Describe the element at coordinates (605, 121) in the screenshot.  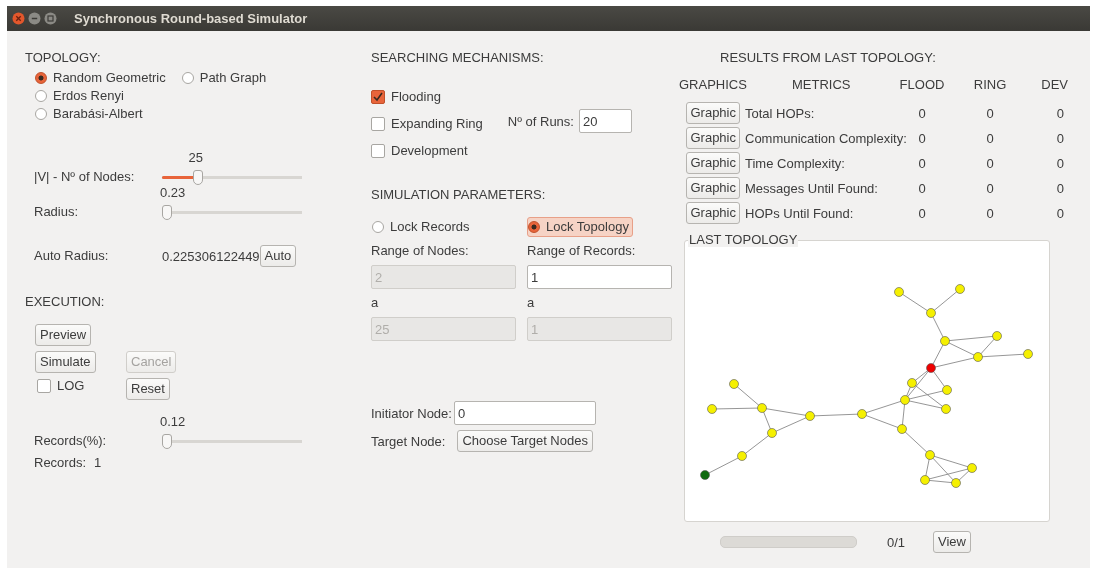
I see `runs-field: 20` at that location.